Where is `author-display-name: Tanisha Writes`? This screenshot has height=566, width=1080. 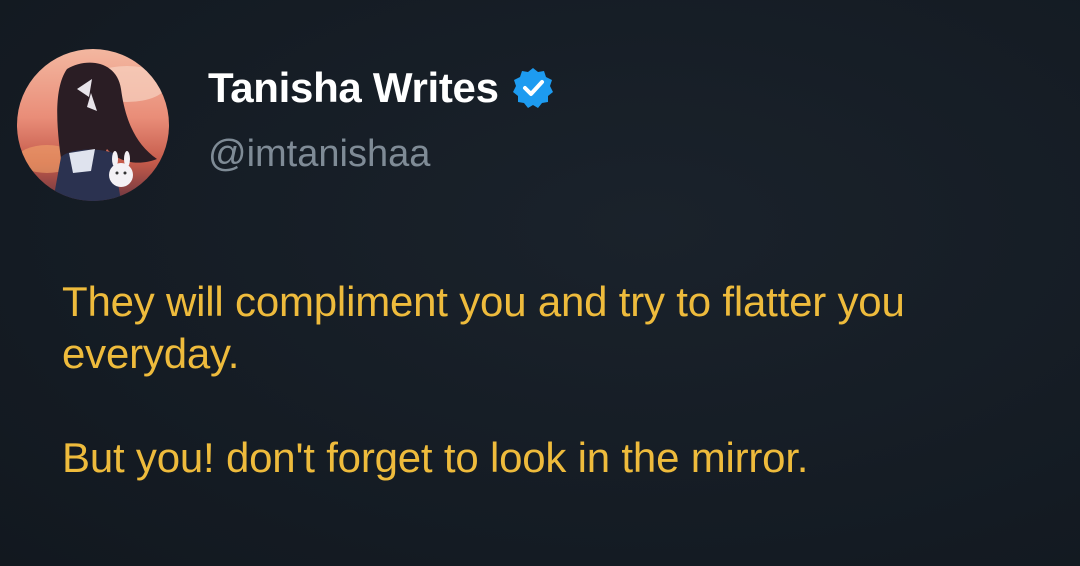 author-display-name: Tanisha Writes is located at coordinates (353, 88).